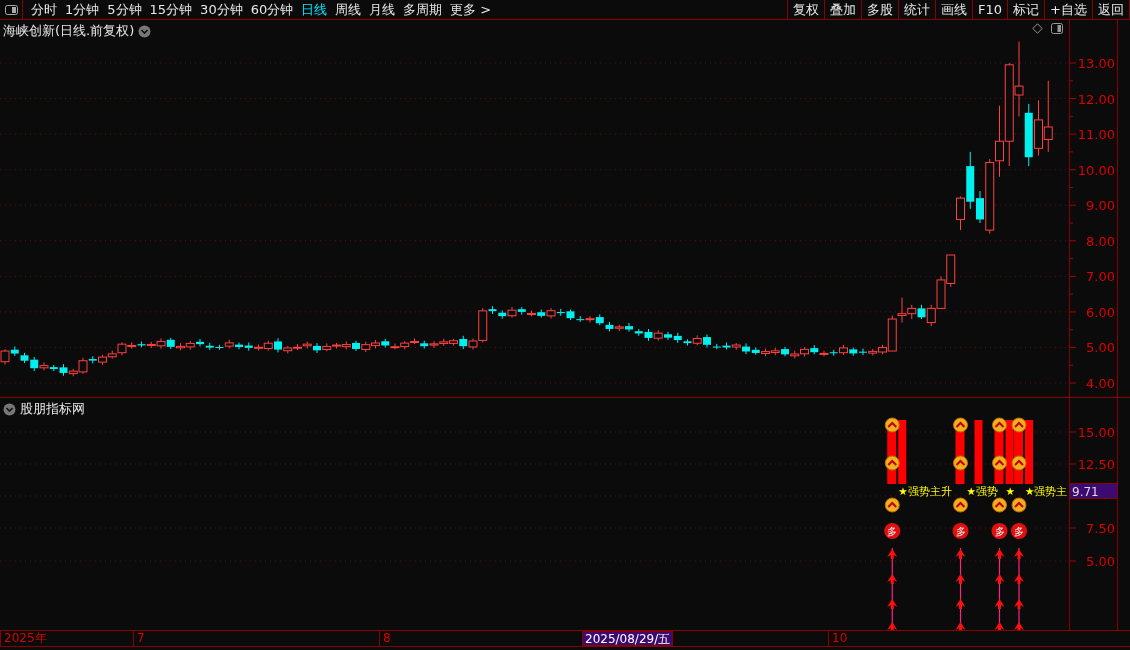  What do you see at coordinates (917, 9) in the screenshot?
I see `toolbar-button: 统计` at bounding box center [917, 9].